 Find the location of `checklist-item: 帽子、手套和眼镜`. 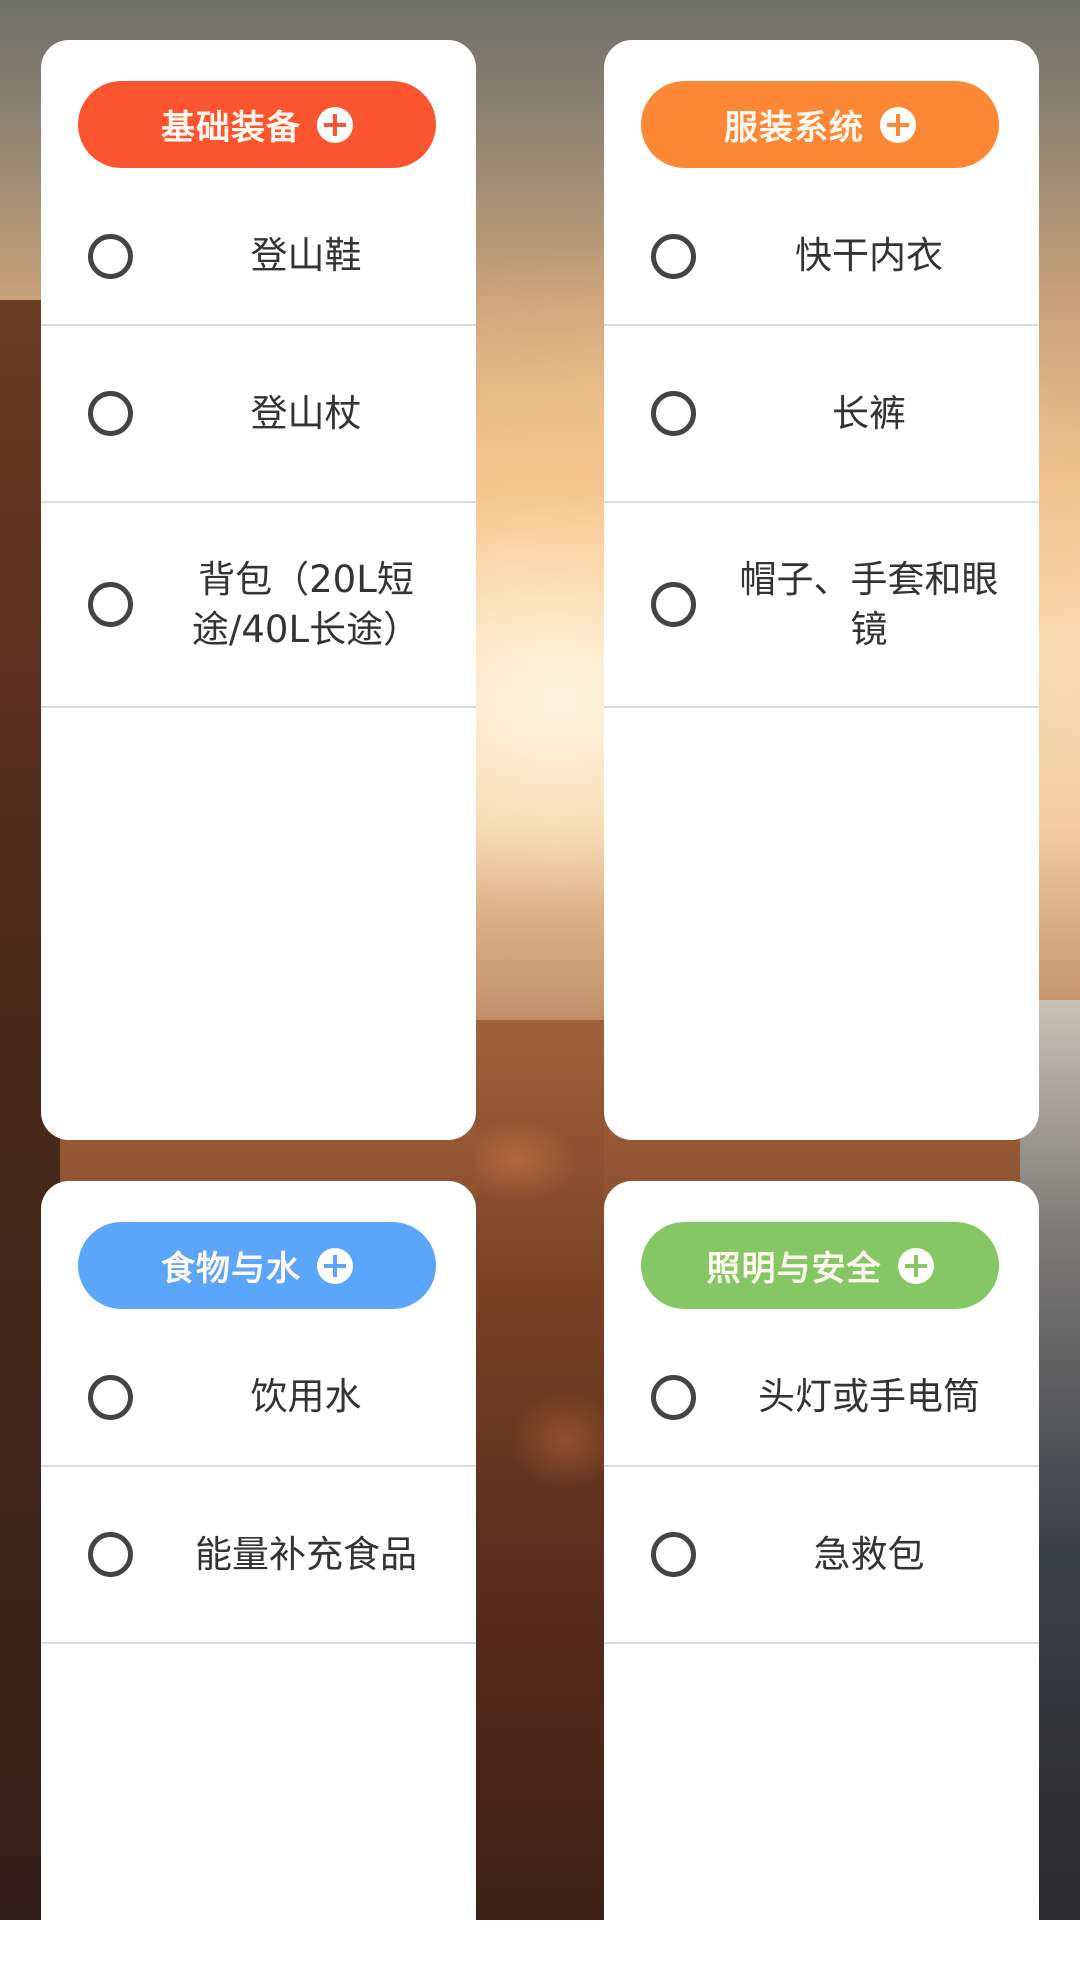

checklist-item: 帽子、手套和眼镜 is located at coordinates (821, 605).